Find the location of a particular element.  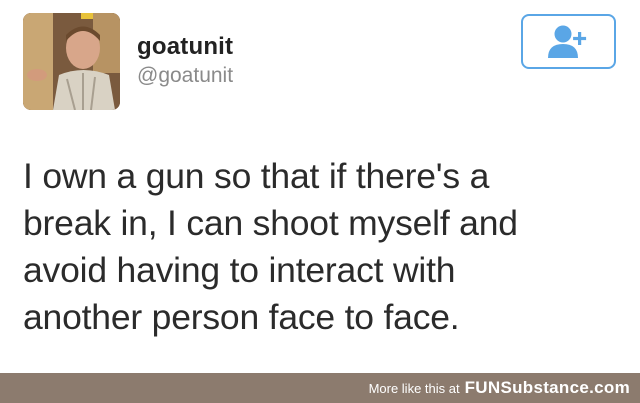

tweet-line: avoid having to interact with is located at coordinates (239, 270).